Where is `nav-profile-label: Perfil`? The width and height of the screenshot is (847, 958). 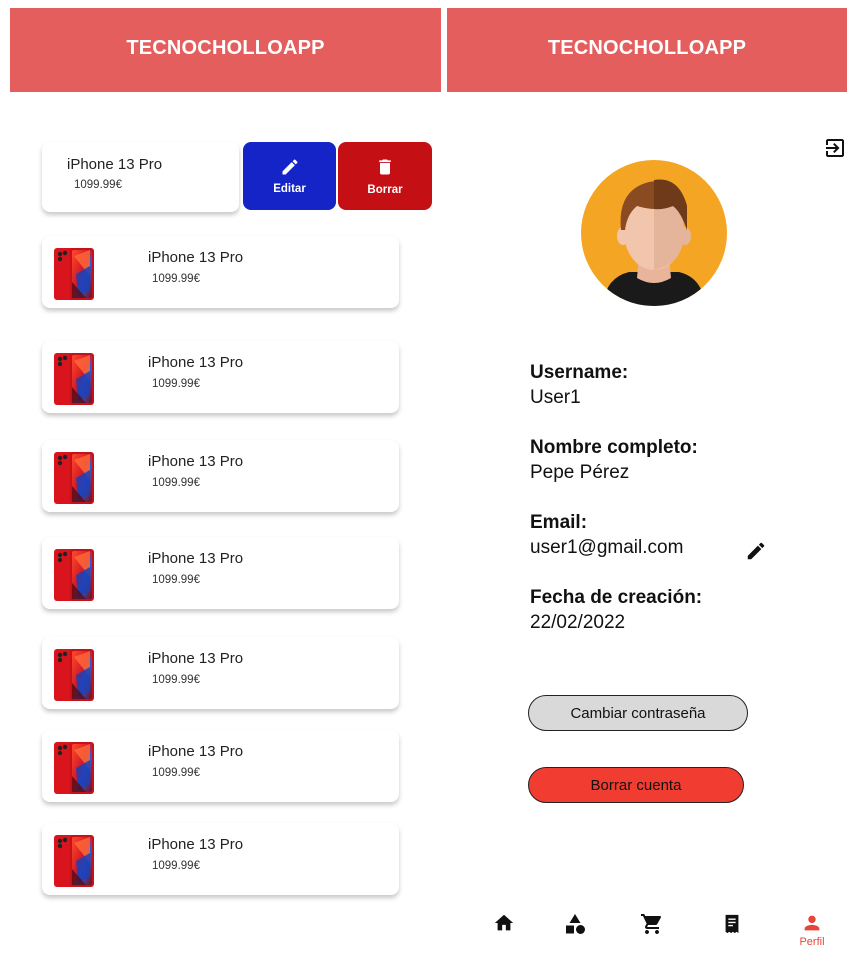
nav-profile-label: Perfil is located at coordinates (812, 942).